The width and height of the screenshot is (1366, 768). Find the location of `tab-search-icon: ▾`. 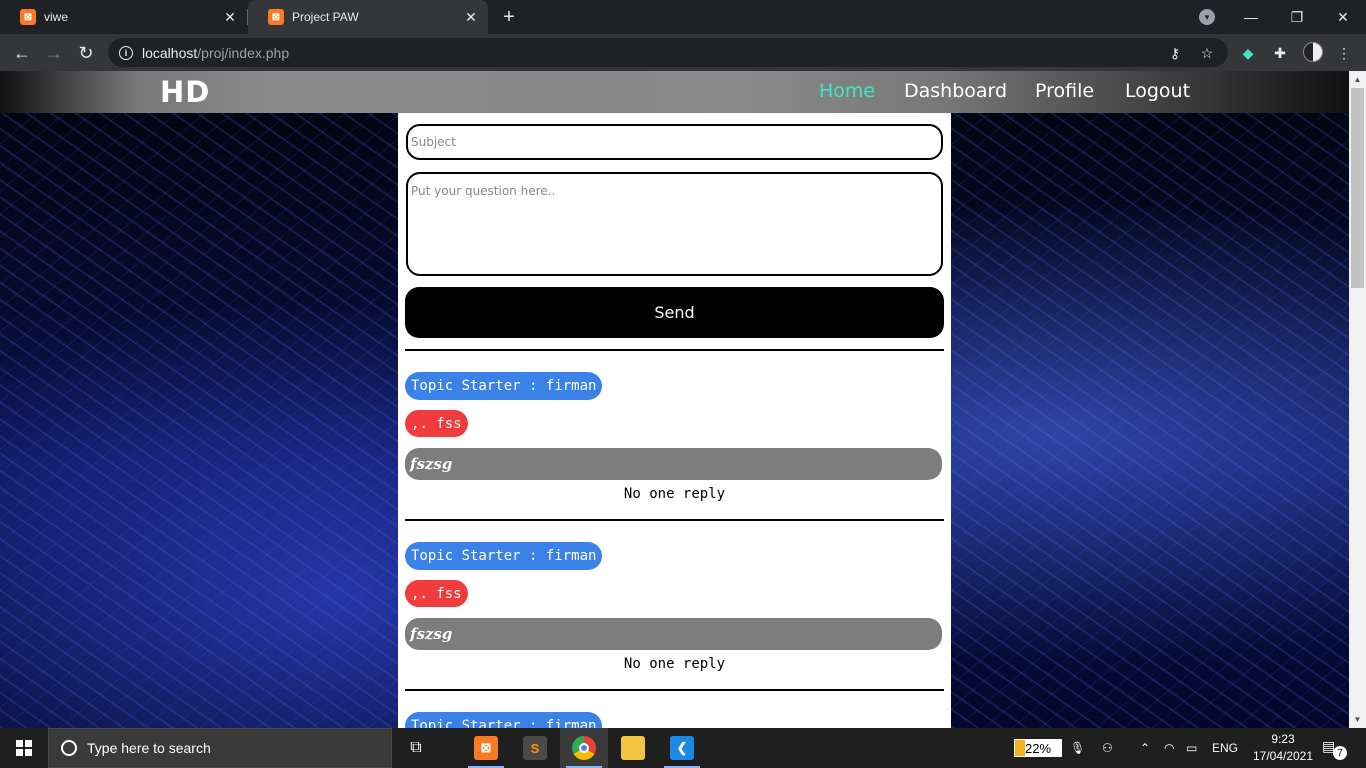

tab-search-icon: ▾ is located at coordinates (1207, 17).